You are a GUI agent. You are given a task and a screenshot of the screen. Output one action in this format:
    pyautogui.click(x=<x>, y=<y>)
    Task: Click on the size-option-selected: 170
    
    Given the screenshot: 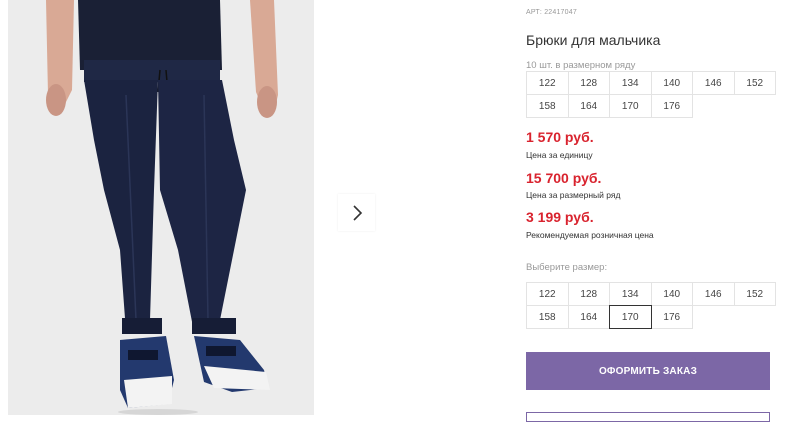 What is the action you would take?
    pyautogui.click(x=630, y=317)
    